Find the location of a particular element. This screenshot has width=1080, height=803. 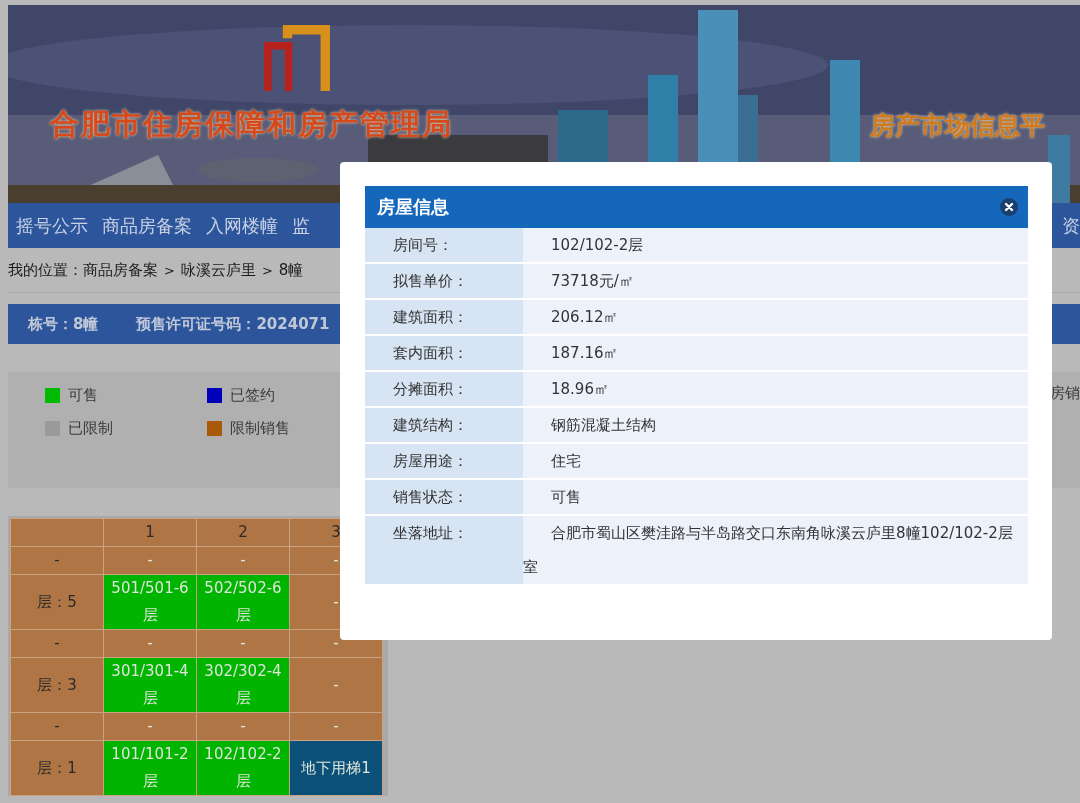

legend-label: 已签约 is located at coordinates (252, 395).